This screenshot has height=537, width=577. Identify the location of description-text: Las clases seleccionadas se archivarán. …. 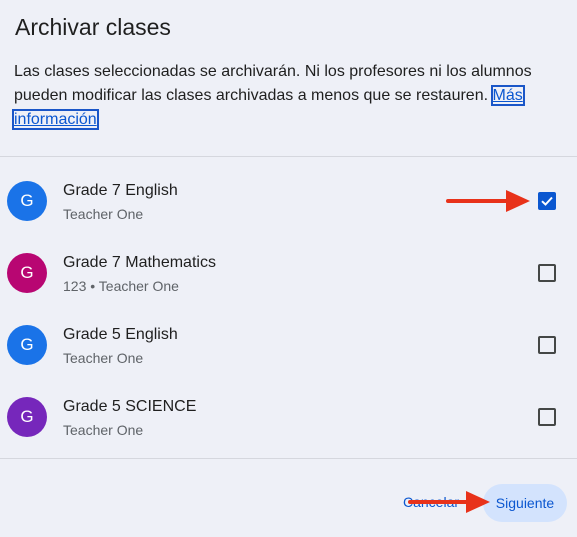
(273, 83).